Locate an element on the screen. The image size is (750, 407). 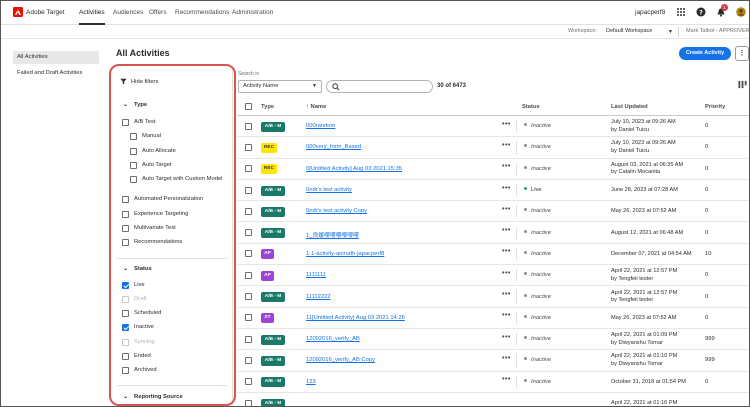
filter-option: Inactive is located at coordinates (138, 328).